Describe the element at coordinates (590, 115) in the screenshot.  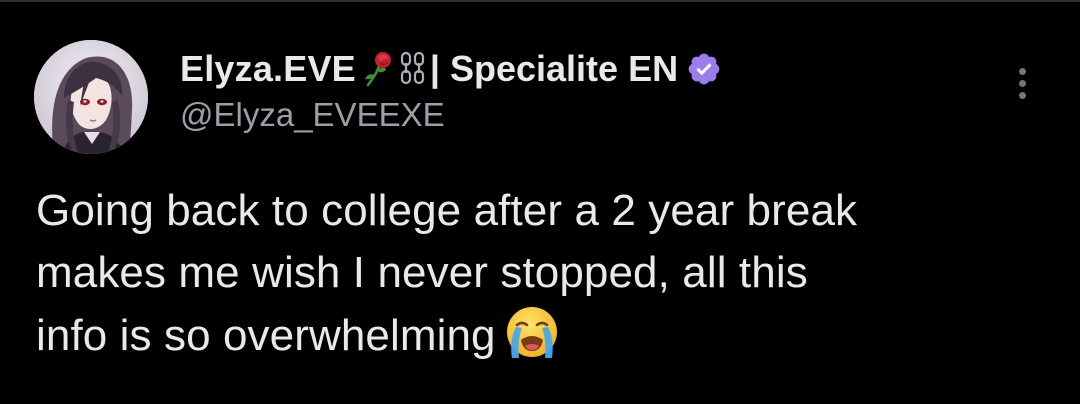
I see `author-handle: @Elyza_EVEEXE` at that location.